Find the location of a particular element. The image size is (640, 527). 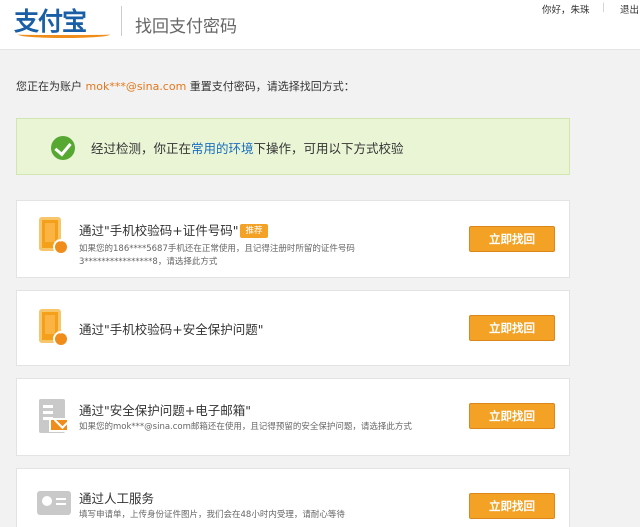

id-card-icon is located at coordinates (54, 505).